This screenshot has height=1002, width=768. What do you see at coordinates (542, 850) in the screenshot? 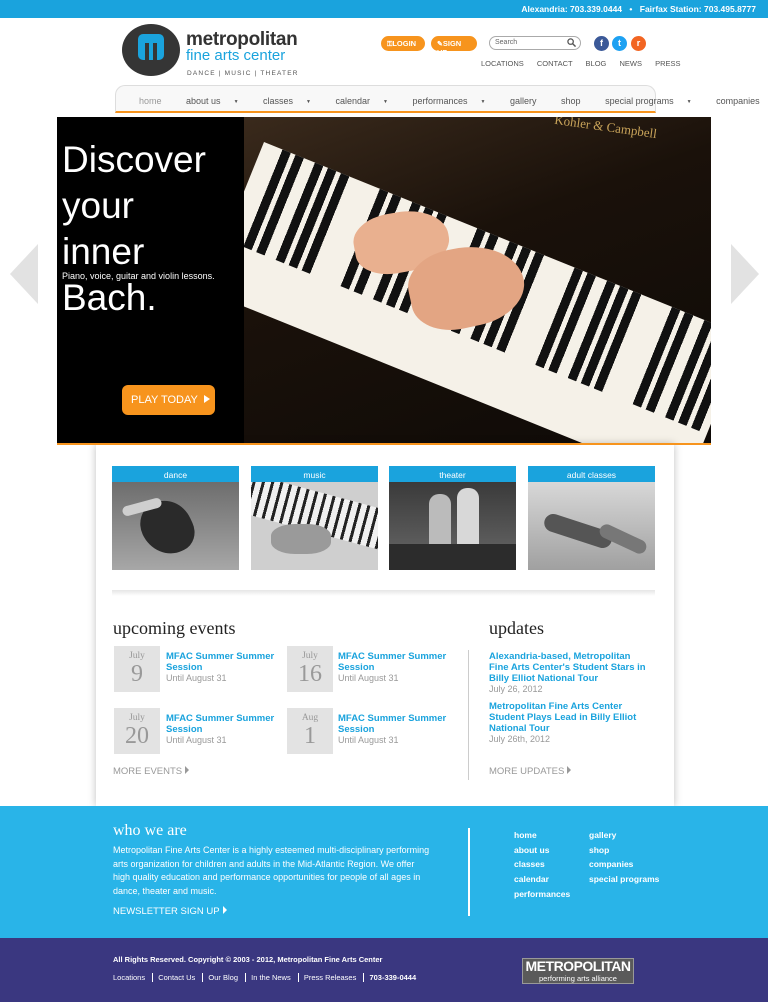
I see `footer-link-about-us: about us` at bounding box center [542, 850].